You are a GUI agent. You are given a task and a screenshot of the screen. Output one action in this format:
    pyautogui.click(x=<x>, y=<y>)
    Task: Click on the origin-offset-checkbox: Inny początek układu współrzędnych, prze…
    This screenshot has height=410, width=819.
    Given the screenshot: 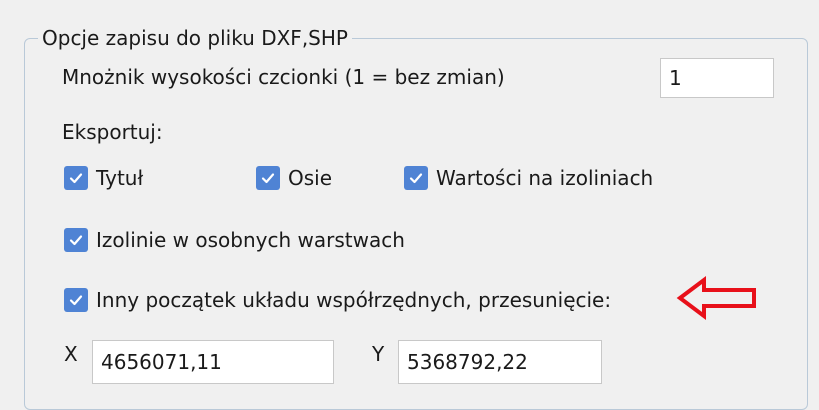 What is the action you would take?
    pyautogui.click(x=337, y=300)
    